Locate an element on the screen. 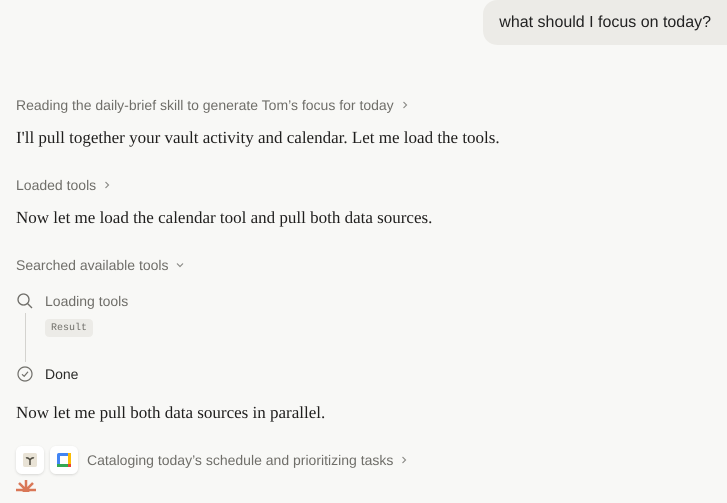  search-icon is located at coordinates (25, 301).